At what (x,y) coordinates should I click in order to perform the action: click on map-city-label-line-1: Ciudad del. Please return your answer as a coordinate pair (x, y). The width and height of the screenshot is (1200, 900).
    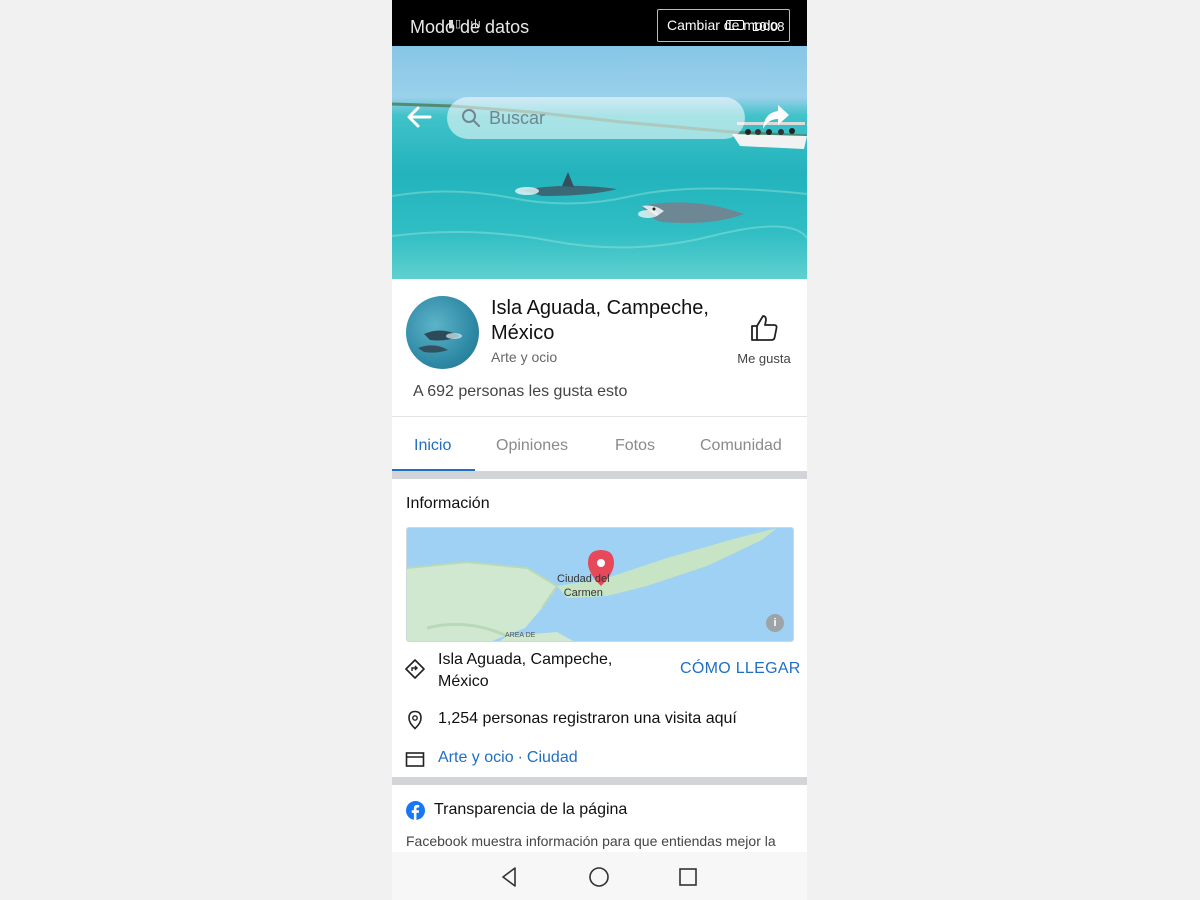
    Looking at the image, I should click on (583, 579).